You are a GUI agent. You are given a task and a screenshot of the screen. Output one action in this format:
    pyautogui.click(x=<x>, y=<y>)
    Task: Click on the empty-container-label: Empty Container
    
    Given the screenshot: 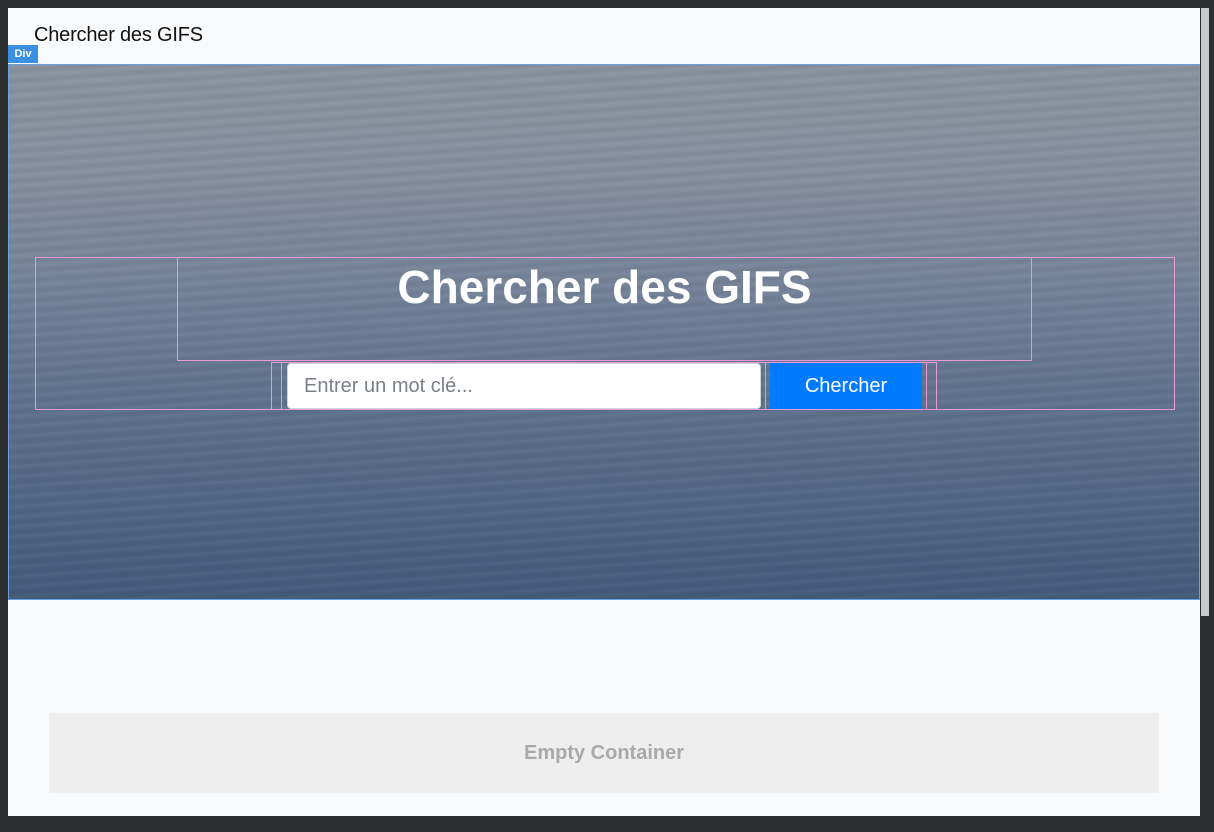 What is the action you would take?
    pyautogui.click(x=604, y=752)
    